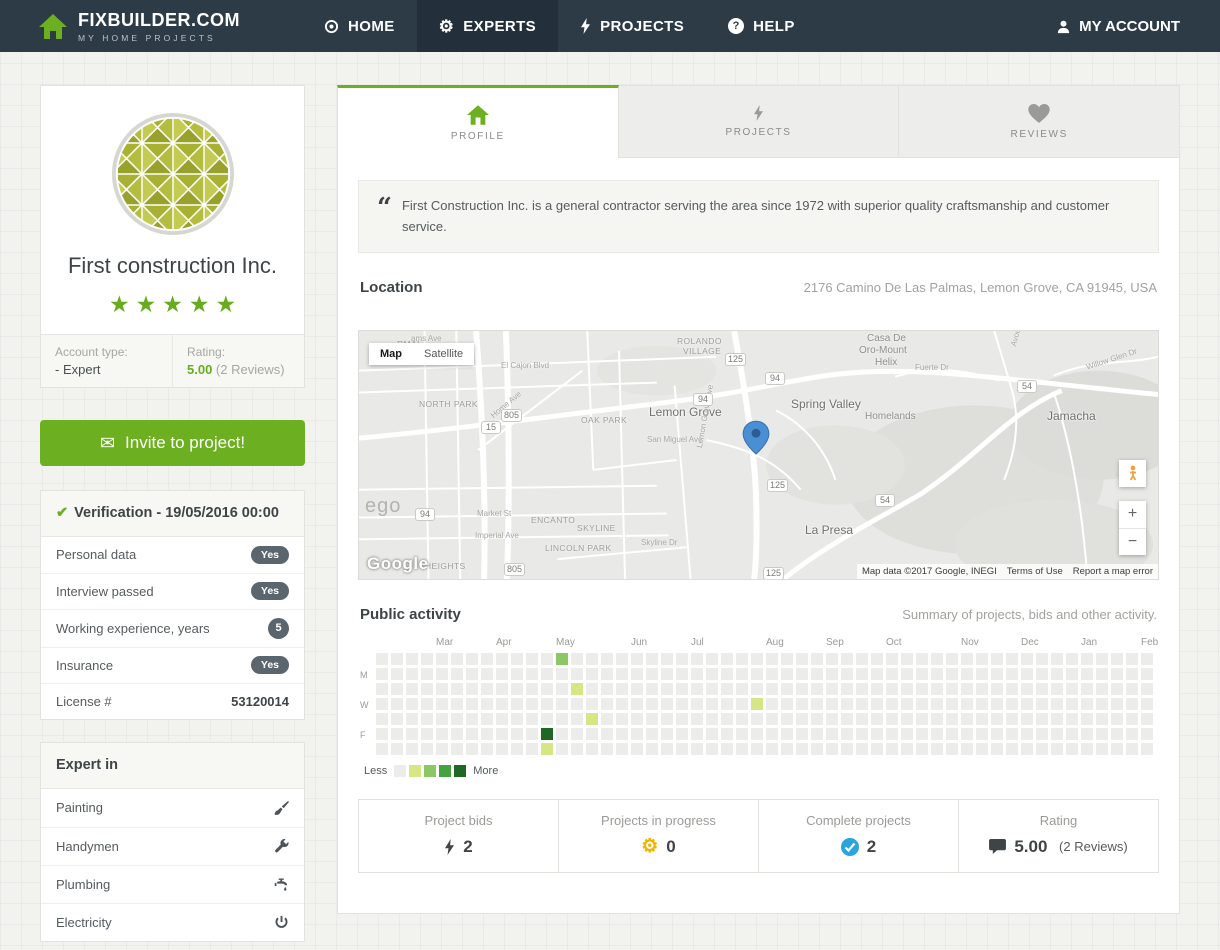 The height and width of the screenshot is (950, 1220). Describe the element at coordinates (458, 847) in the screenshot. I see `stat-value: 2` at that location.